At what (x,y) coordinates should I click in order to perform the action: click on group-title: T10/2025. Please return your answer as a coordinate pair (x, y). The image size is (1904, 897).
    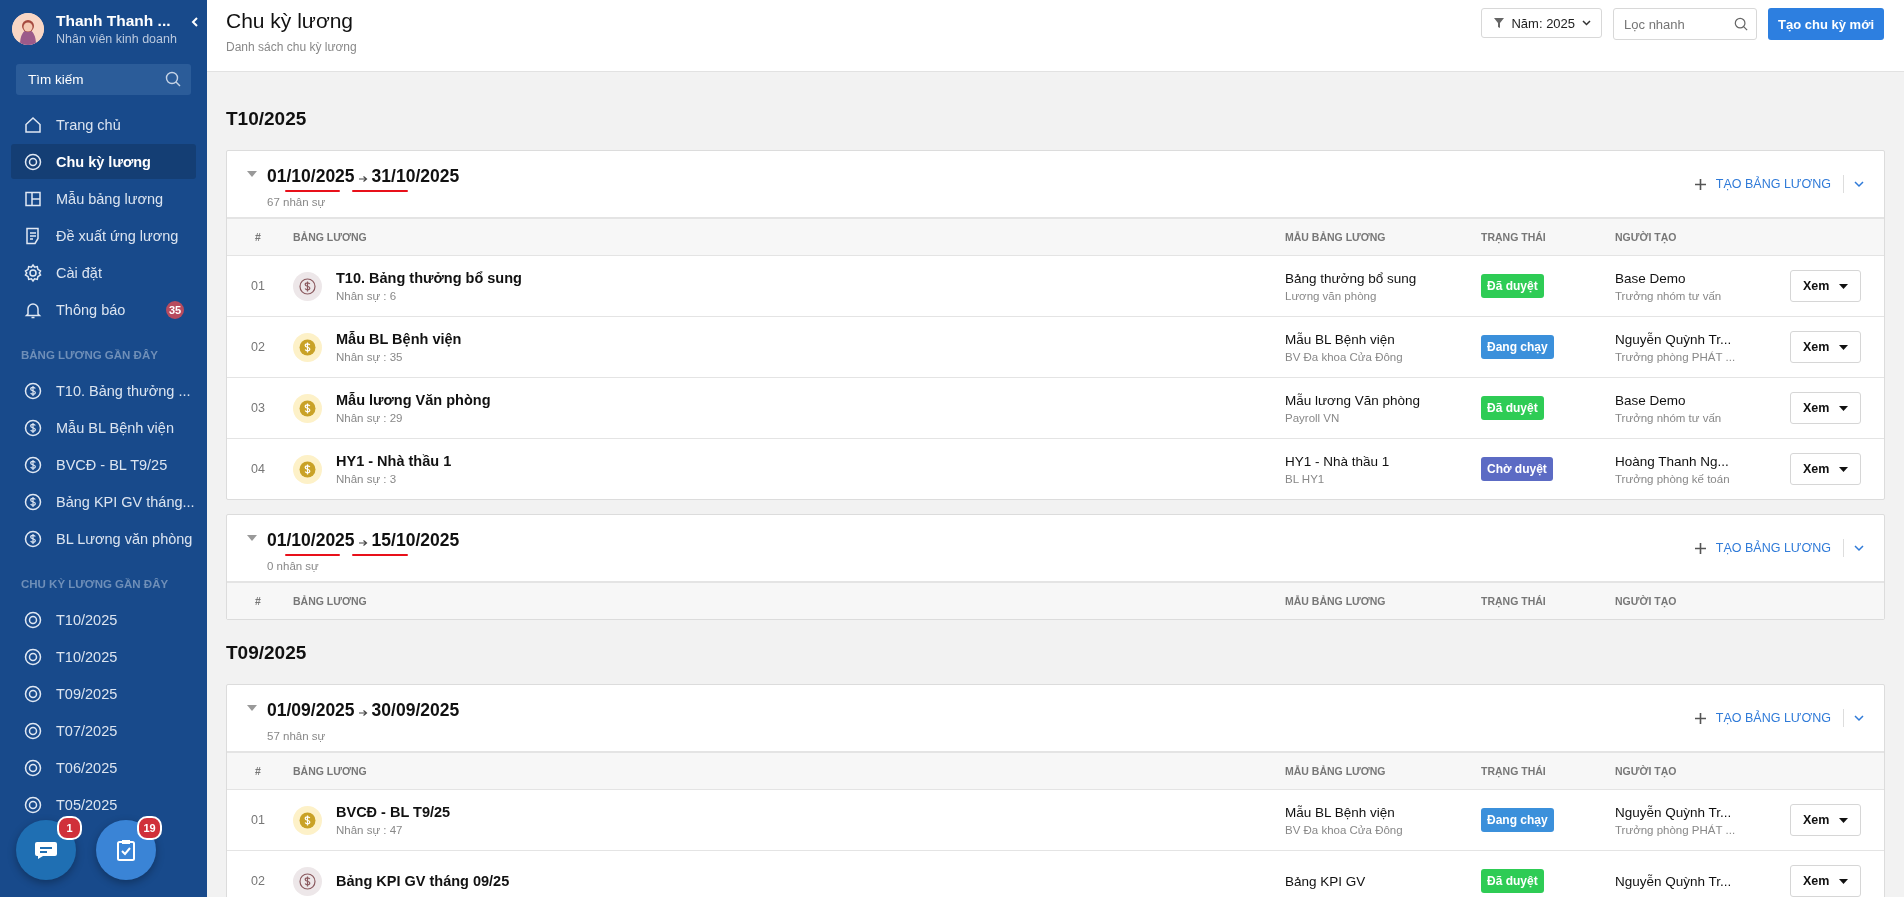
    Looking at the image, I should click on (267, 119).